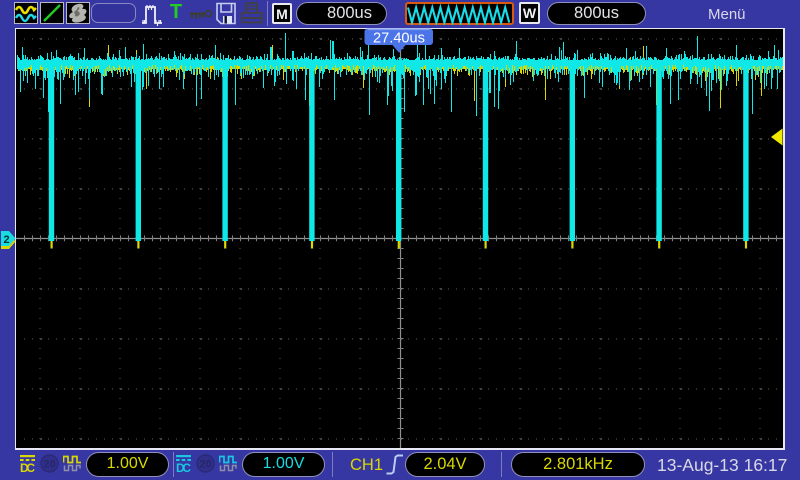 The width and height of the screenshot is (800, 480). Describe the element at coordinates (6, 240) in the screenshot. I see `svg-text: 2` at that location.